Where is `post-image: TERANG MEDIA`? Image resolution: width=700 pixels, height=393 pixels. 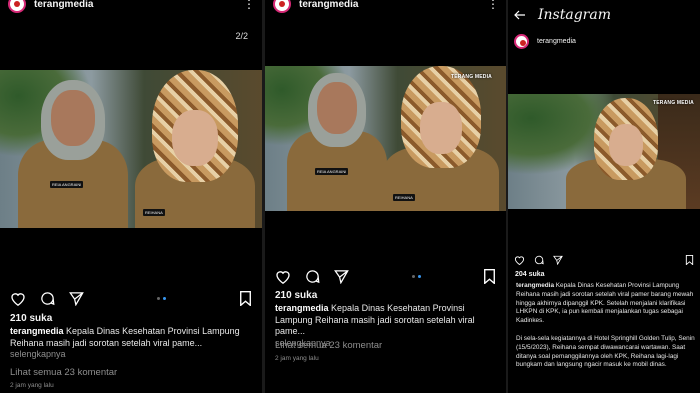
post-image: TERANG MEDIA is located at coordinates (604, 151).